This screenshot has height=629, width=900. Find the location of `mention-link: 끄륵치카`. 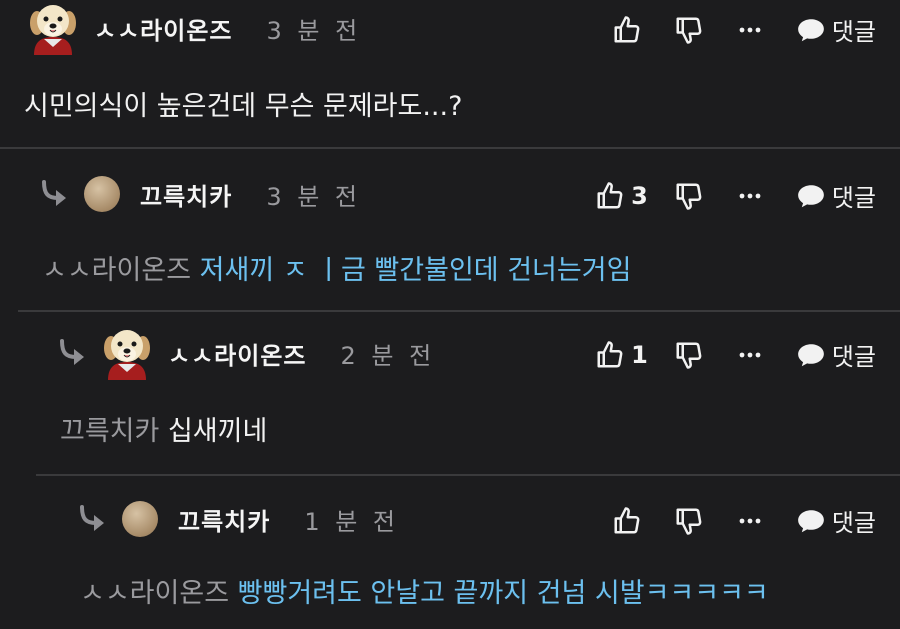

mention-link: 끄륵치카 is located at coordinates (109, 431).